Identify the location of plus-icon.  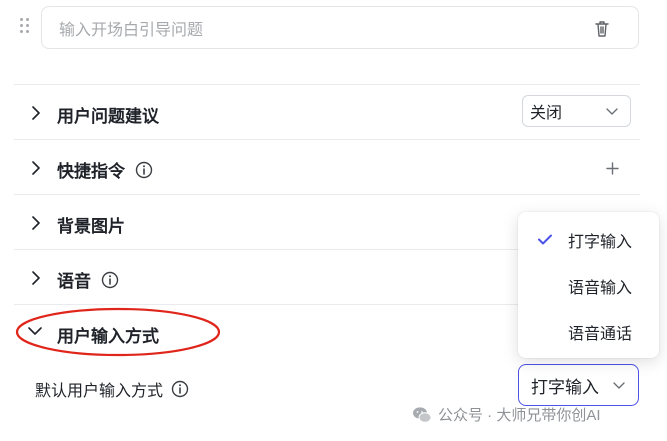
(612, 168).